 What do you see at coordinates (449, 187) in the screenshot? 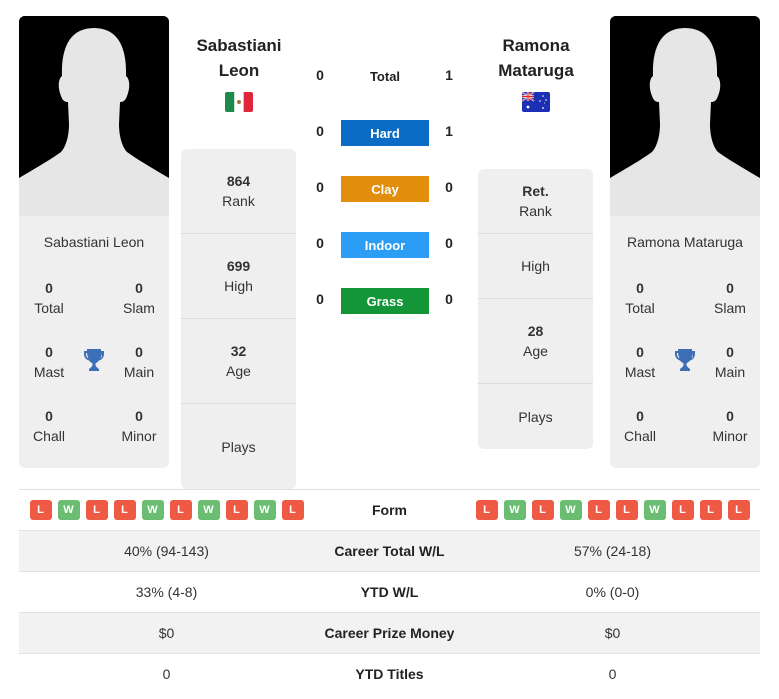
I see `h2h-clay-right: 0` at bounding box center [449, 187].